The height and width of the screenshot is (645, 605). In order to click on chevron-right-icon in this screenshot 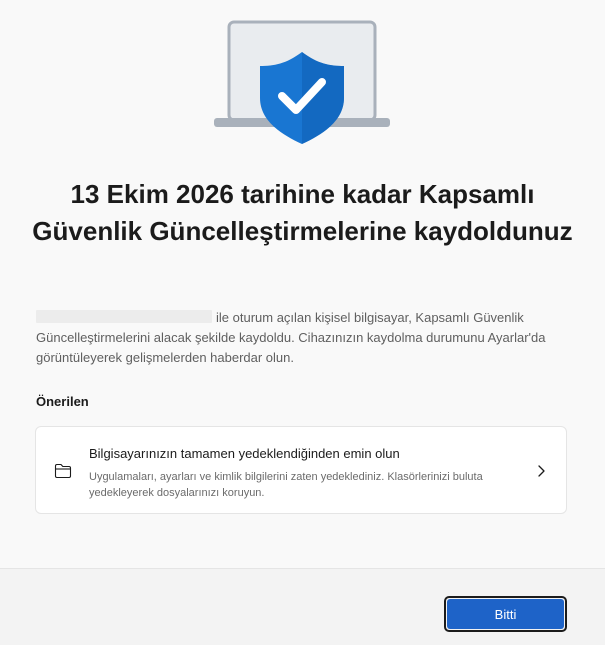, I will do `click(541, 471)`.